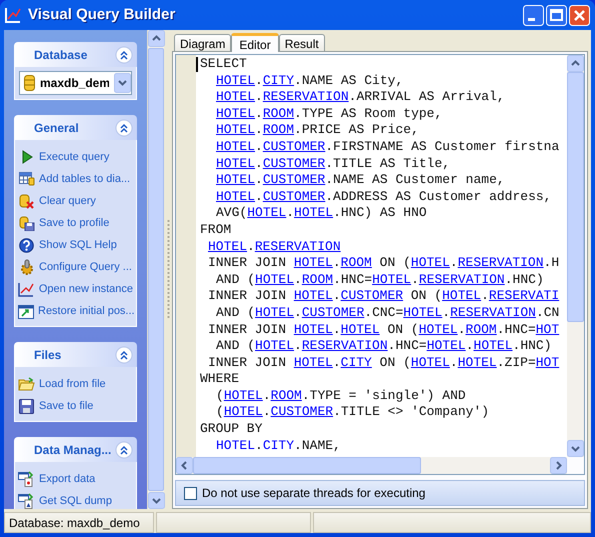 The height and width of the screenshot is (537, 595). Describe the element at coordinates (203, 42) in the screenshot. I see `tab: Diagram` at that location.